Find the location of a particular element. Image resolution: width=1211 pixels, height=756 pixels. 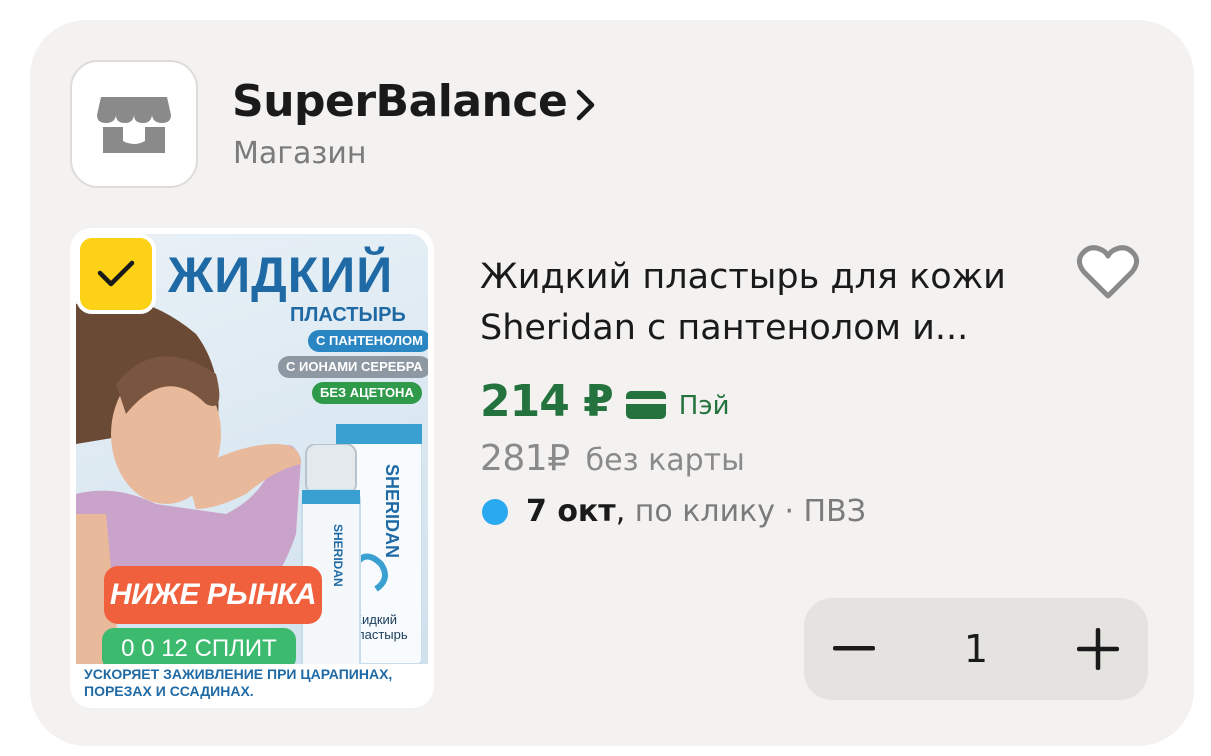

store-name: SuperBalance is located at coordinates (400, 101).